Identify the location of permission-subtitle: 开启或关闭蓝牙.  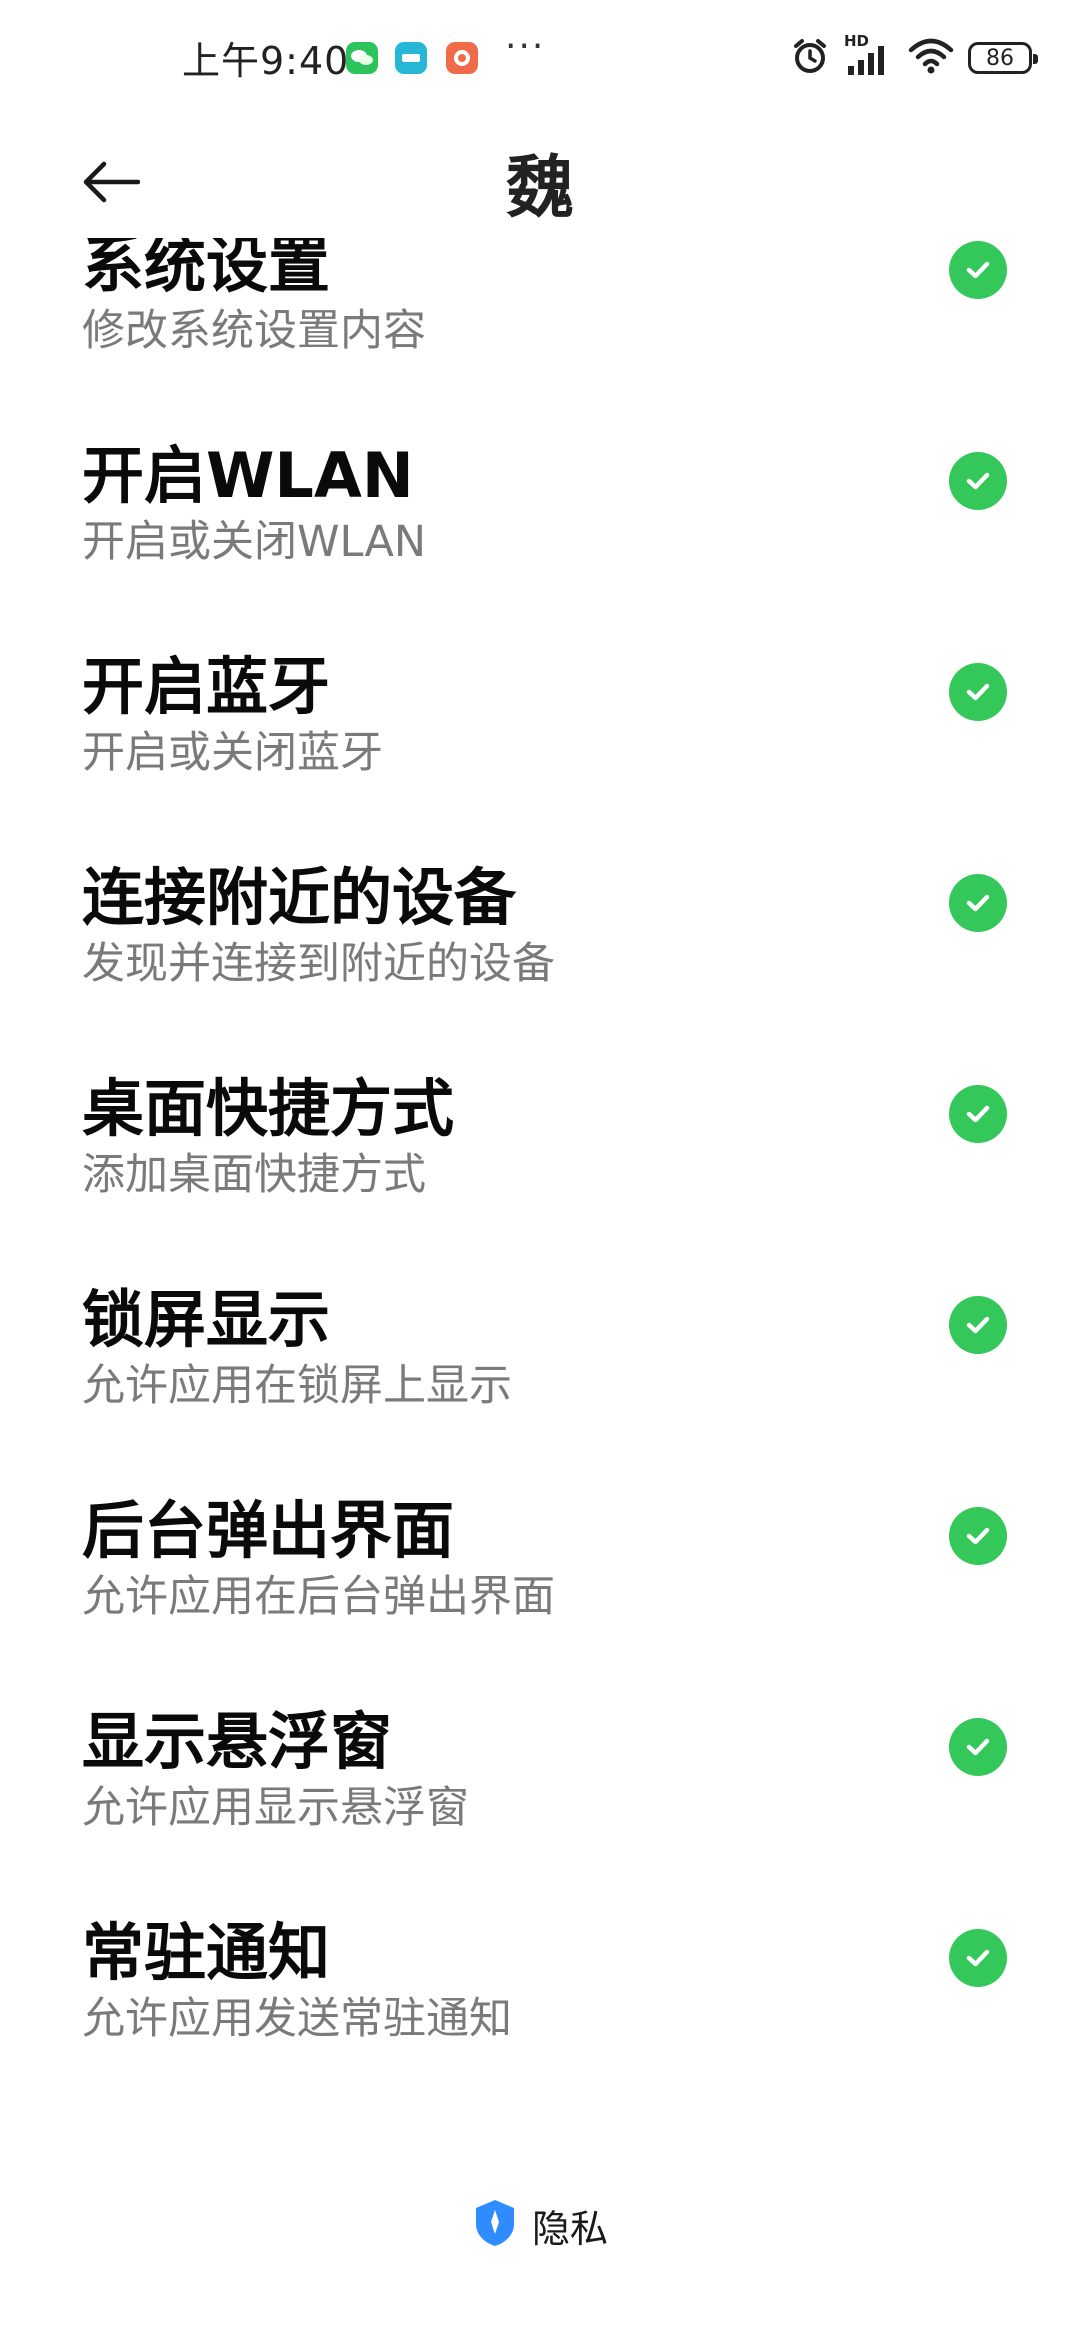
(232, 753).